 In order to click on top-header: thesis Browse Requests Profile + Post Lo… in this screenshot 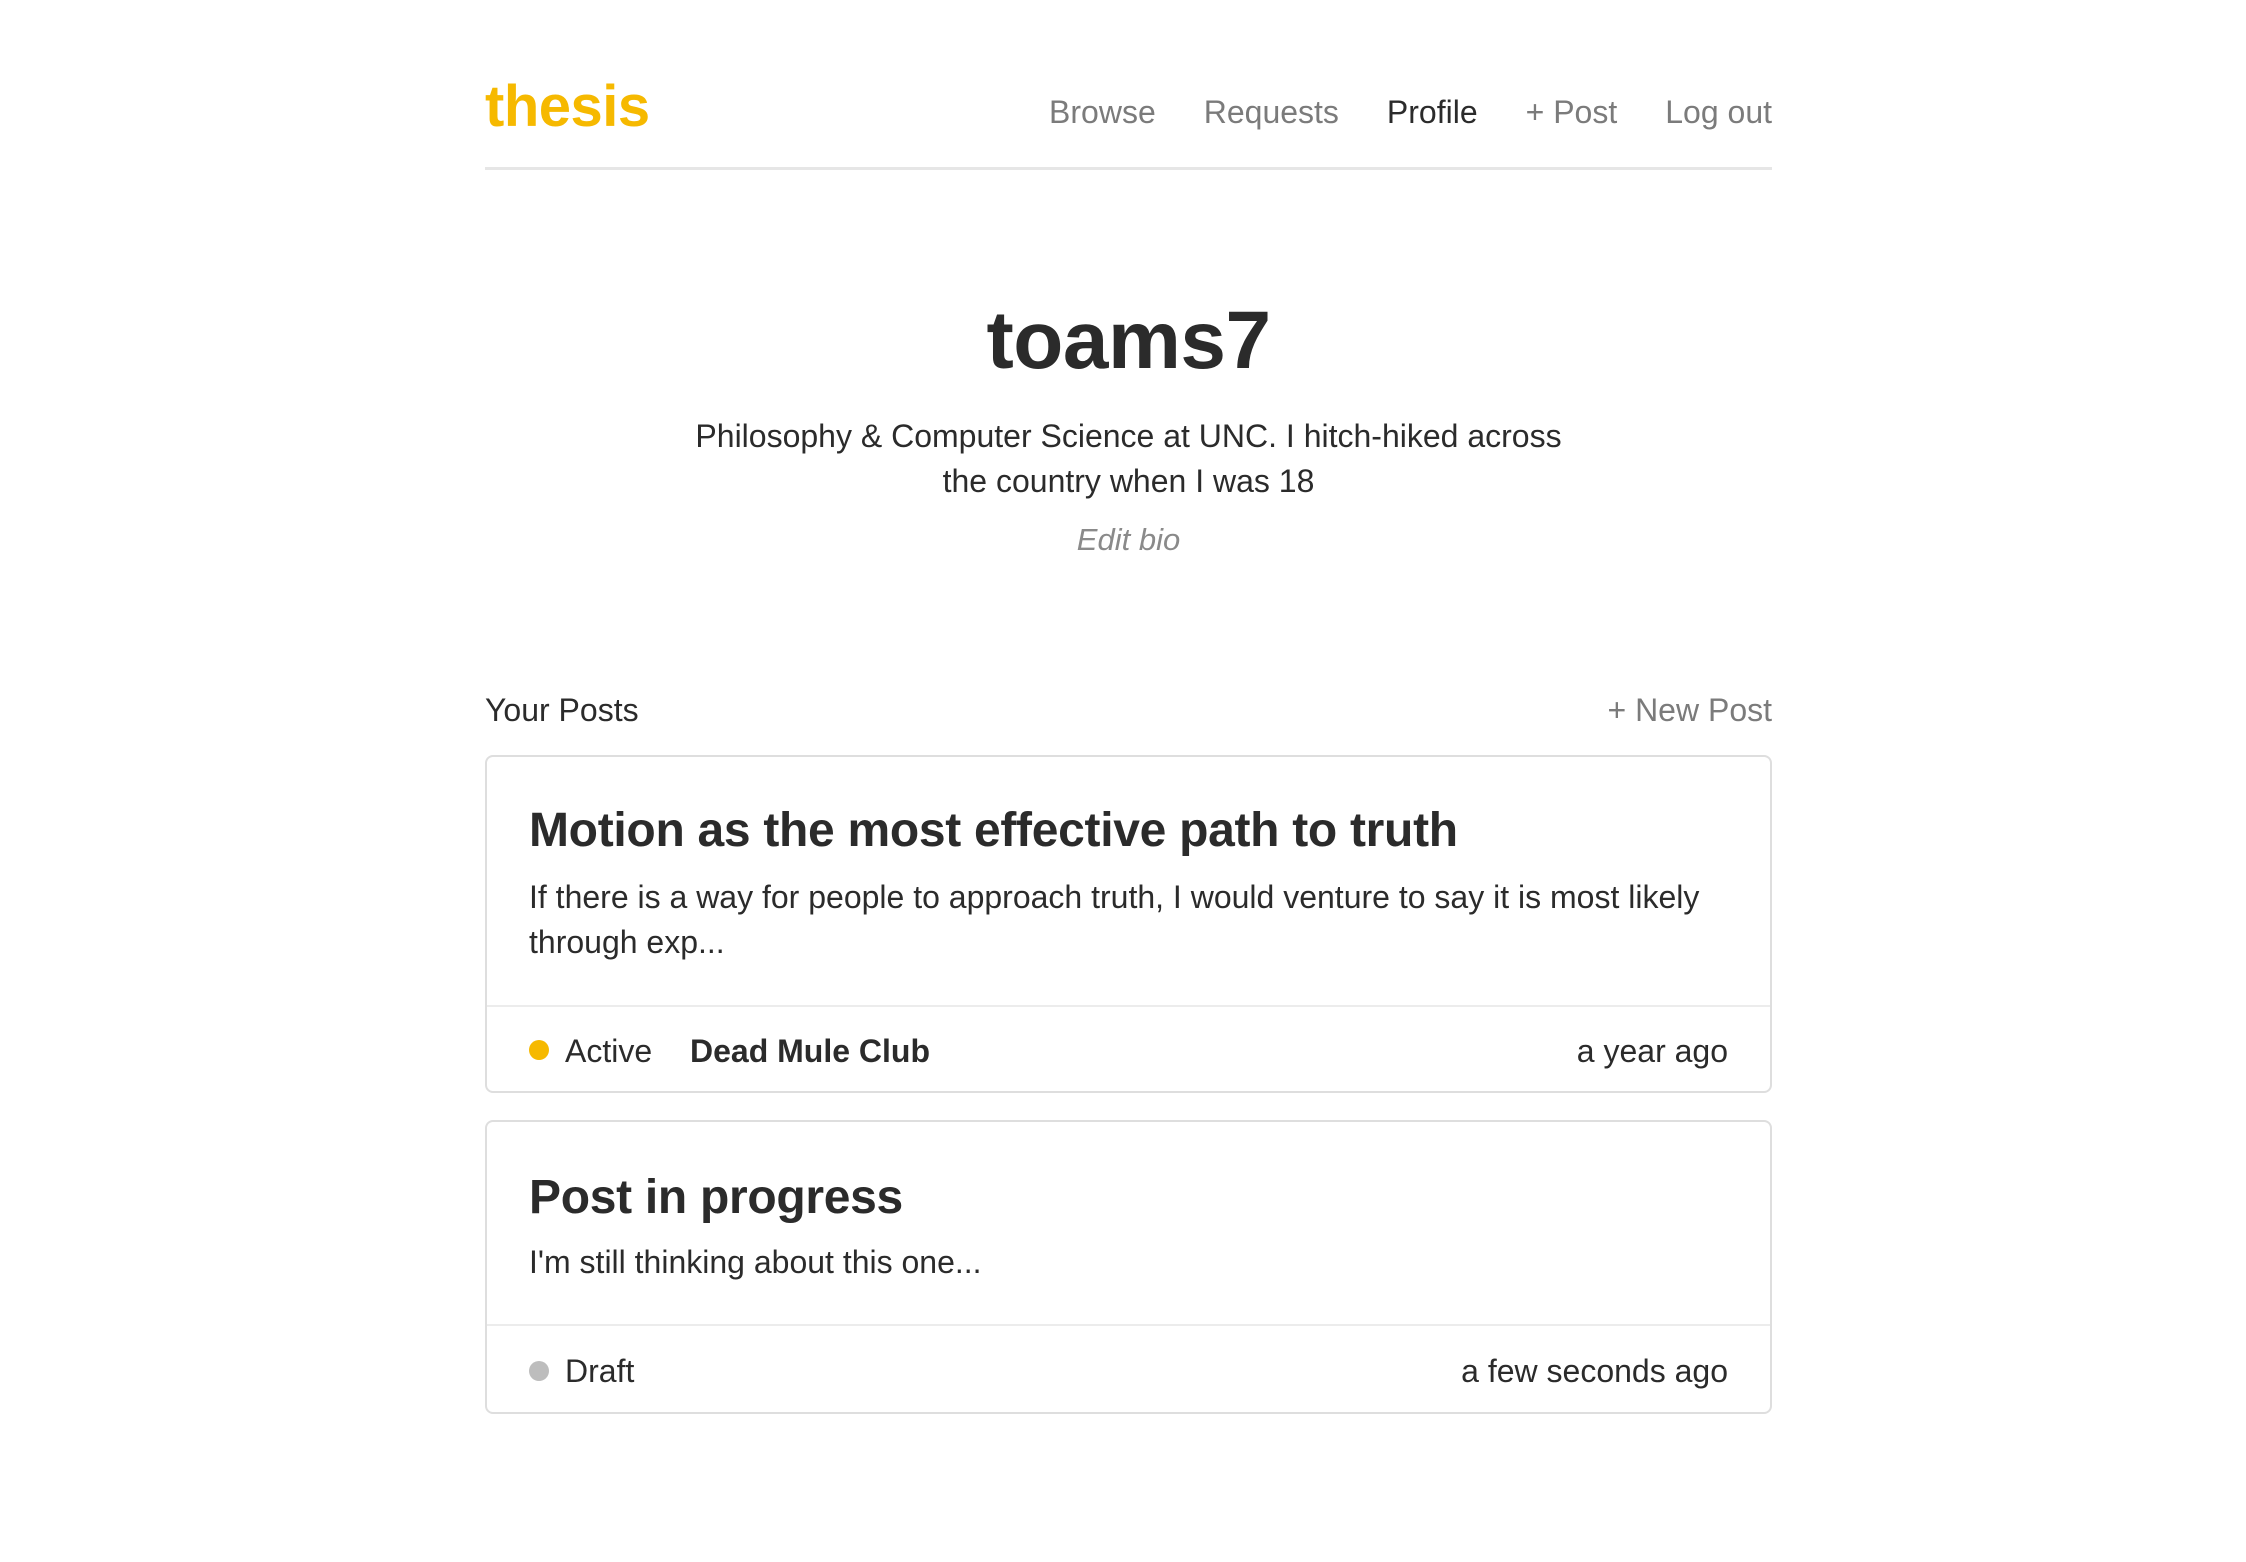, I will do `click(1128, 85)`.